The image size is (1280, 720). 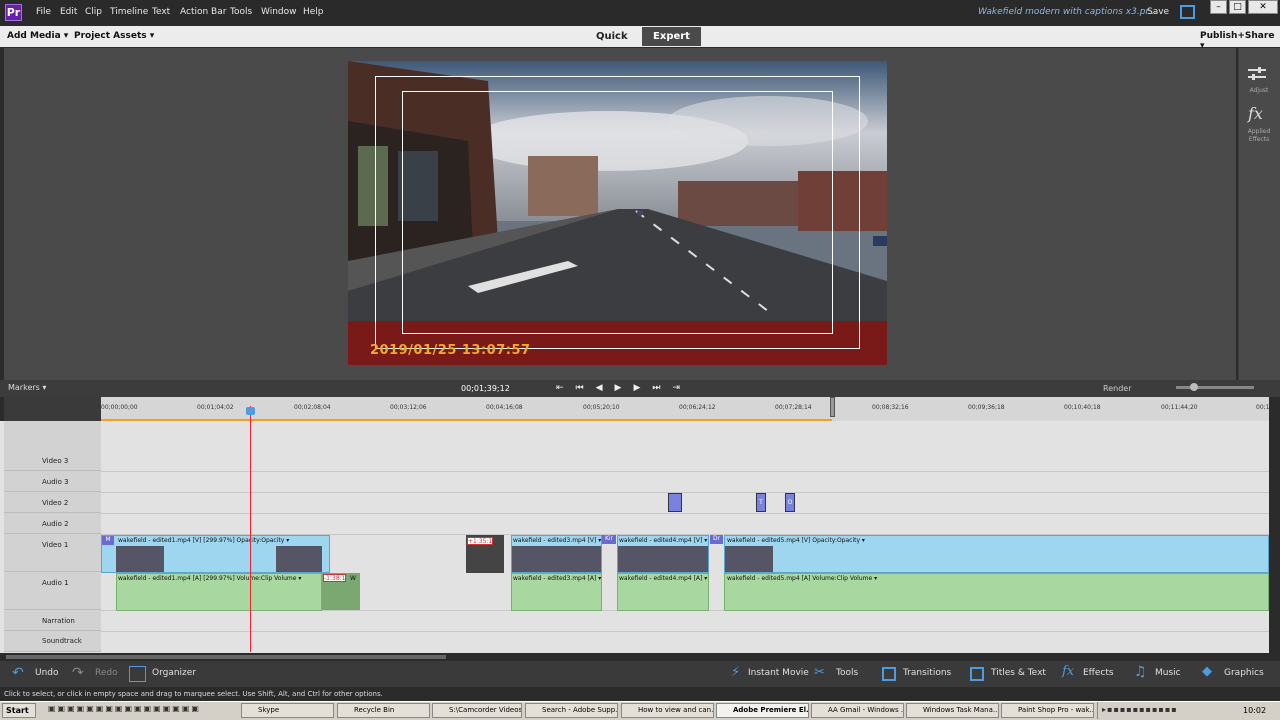 What do you see at coordinates (1082, 407) in the screenshot?
I see `ruler-tick: 00;10;40;18` at bounding box center [1082, 407].